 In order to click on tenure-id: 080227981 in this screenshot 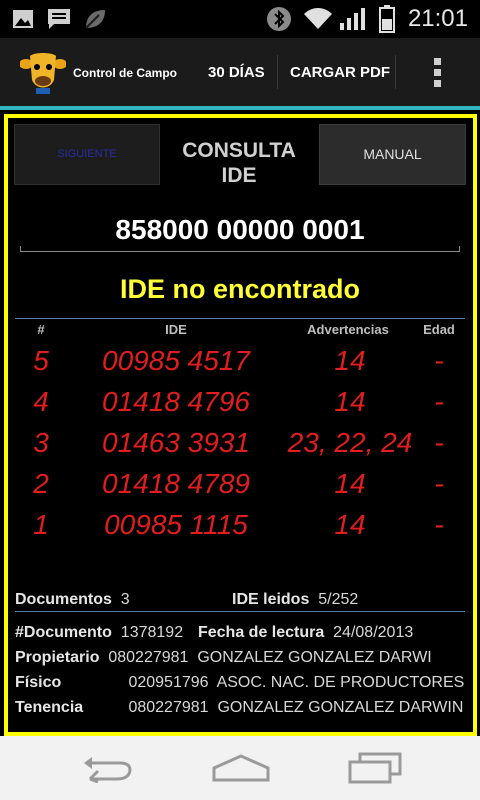, I will do `click(168, 707)`.